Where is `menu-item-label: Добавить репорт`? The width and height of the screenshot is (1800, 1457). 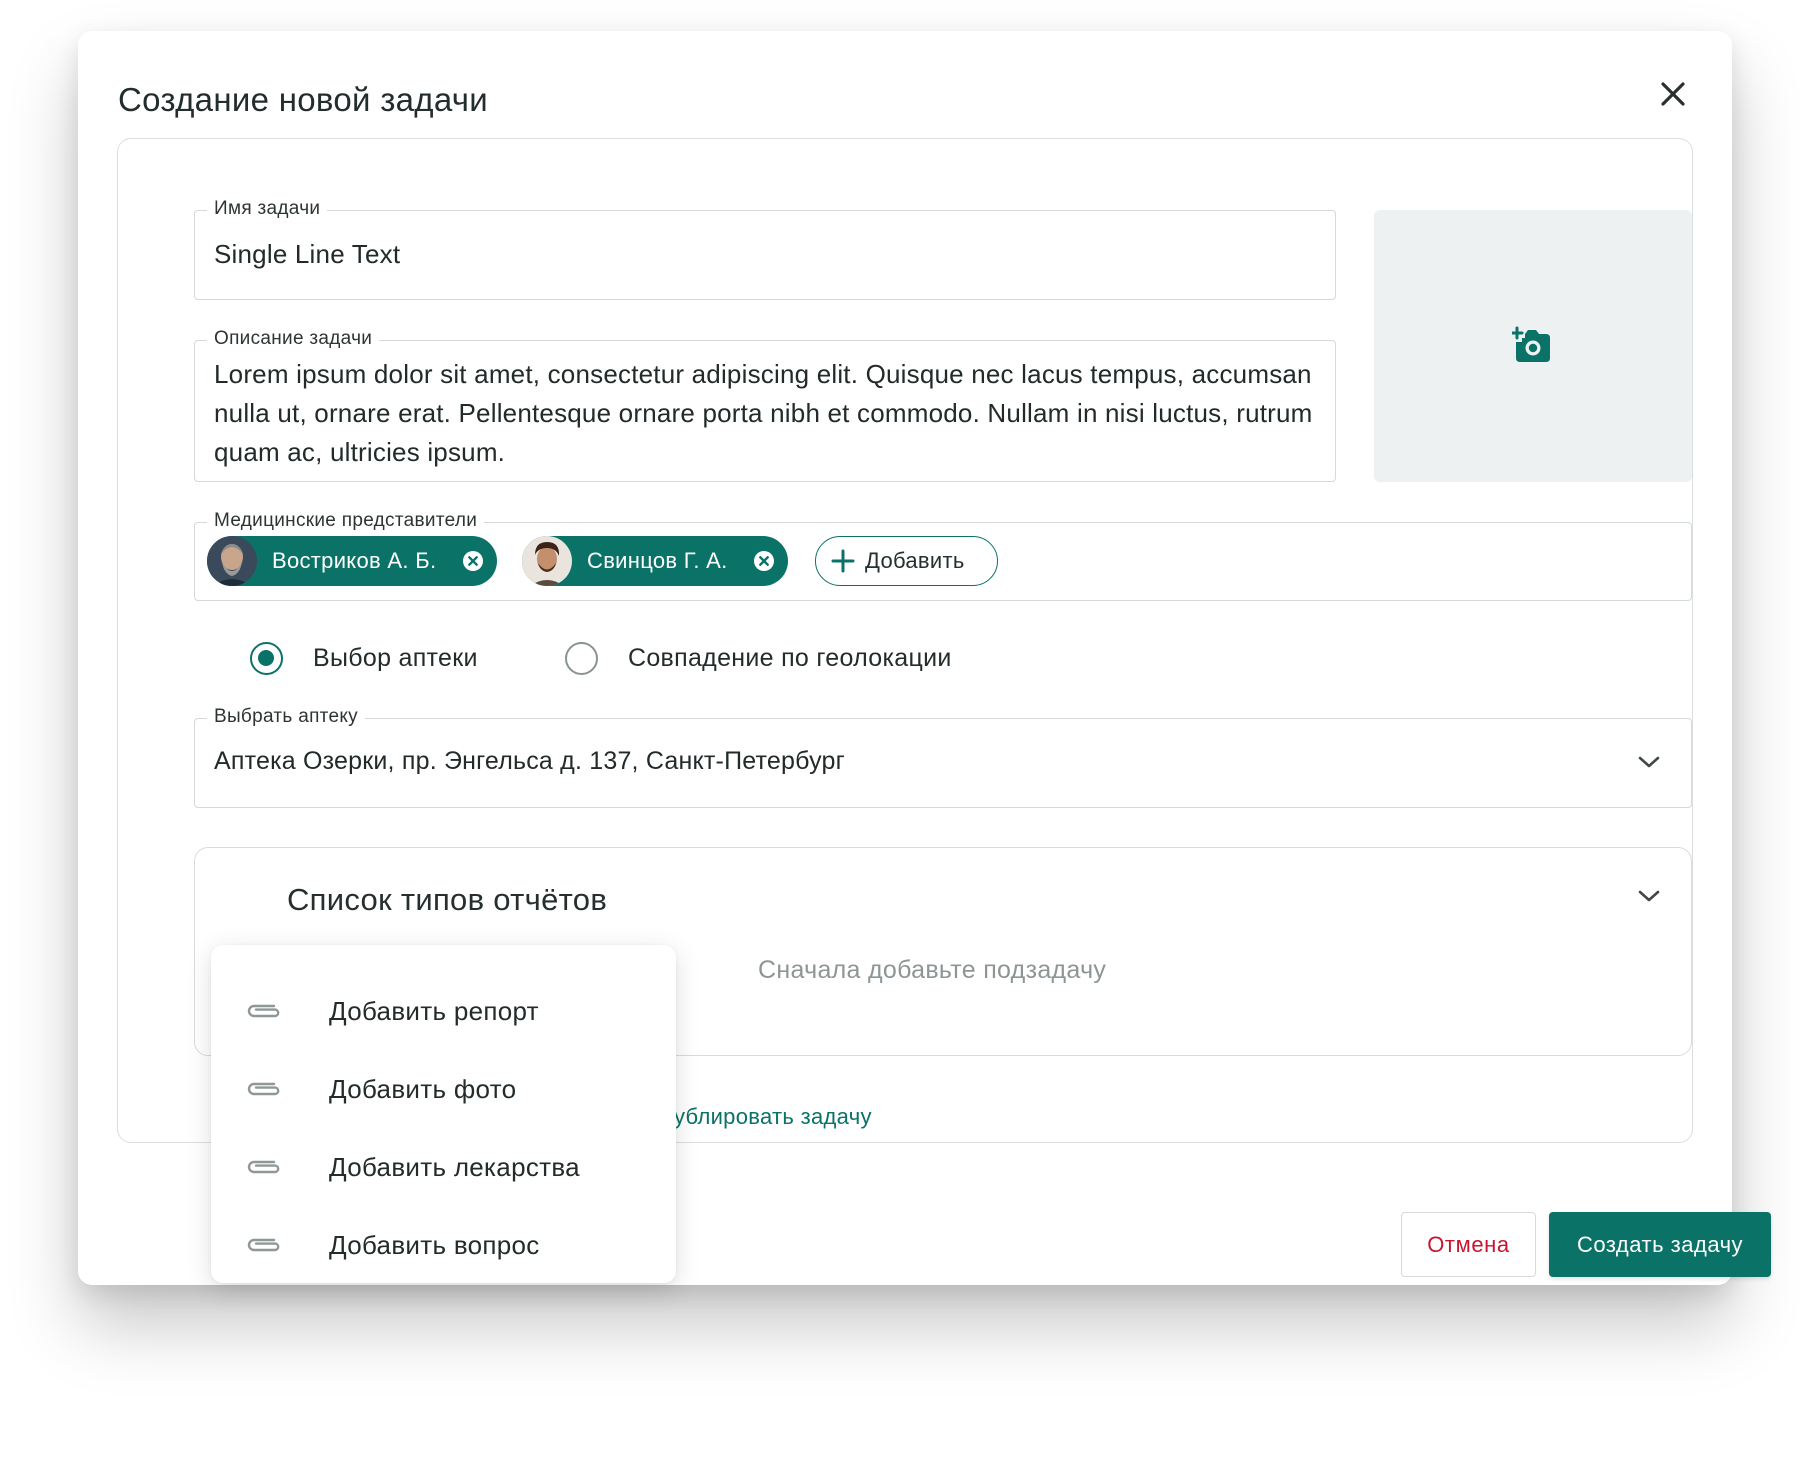 menu-item-label: Добавить репорт is located at coordinates (434, 1010).